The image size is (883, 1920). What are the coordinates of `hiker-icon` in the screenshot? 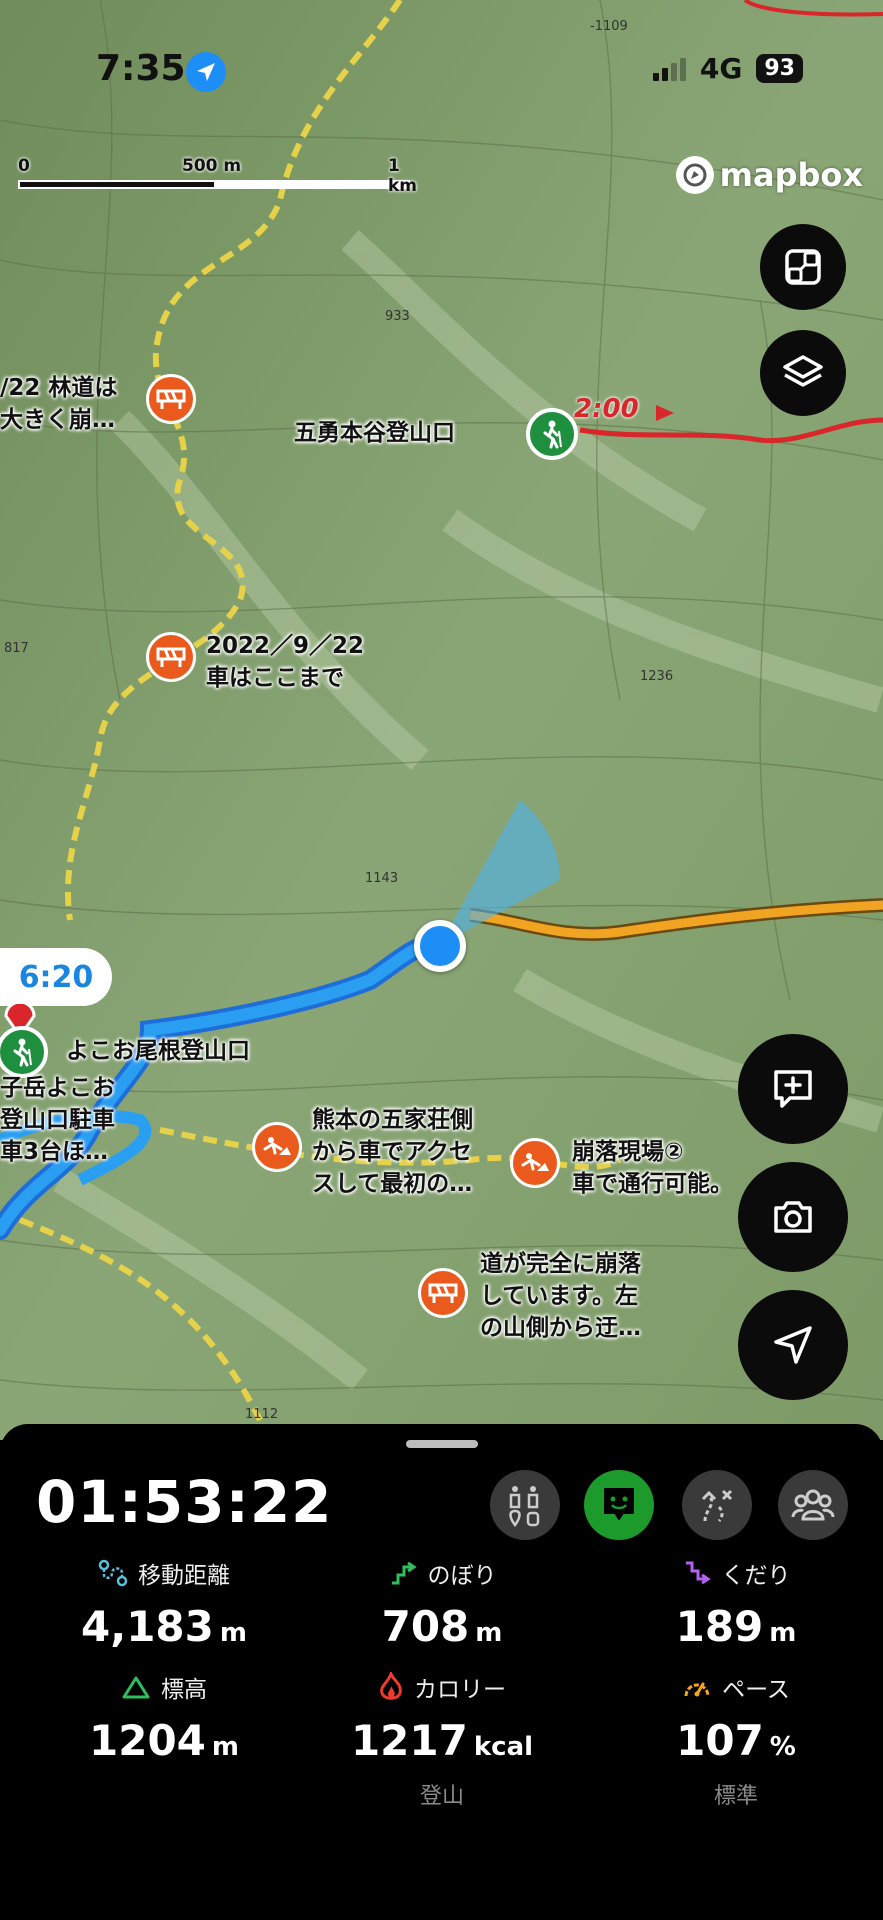 It's located at (552, 434).